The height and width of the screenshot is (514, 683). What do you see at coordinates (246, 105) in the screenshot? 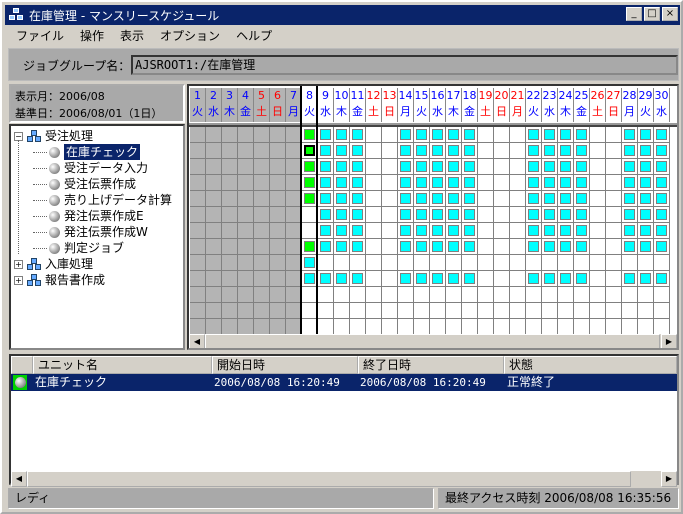
I see `day-header: 4金` at bounding box center [246, 105].